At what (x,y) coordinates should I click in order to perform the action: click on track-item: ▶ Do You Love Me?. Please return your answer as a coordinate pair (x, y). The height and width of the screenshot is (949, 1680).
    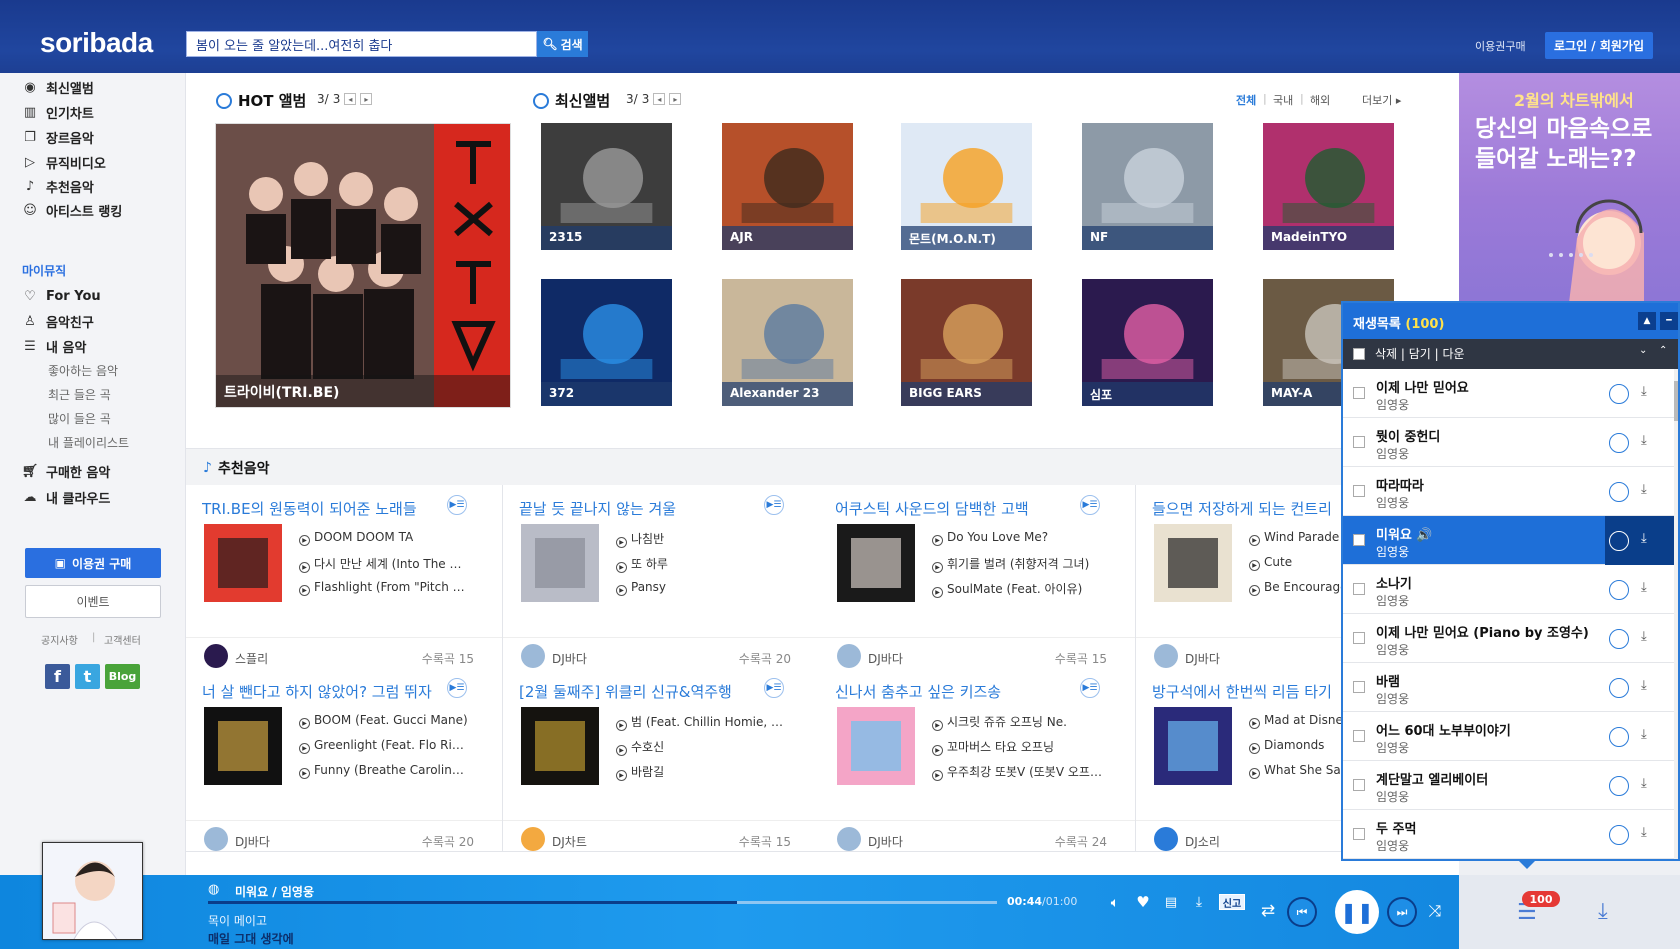
    Looking at the image, I should click on (1017, 538).